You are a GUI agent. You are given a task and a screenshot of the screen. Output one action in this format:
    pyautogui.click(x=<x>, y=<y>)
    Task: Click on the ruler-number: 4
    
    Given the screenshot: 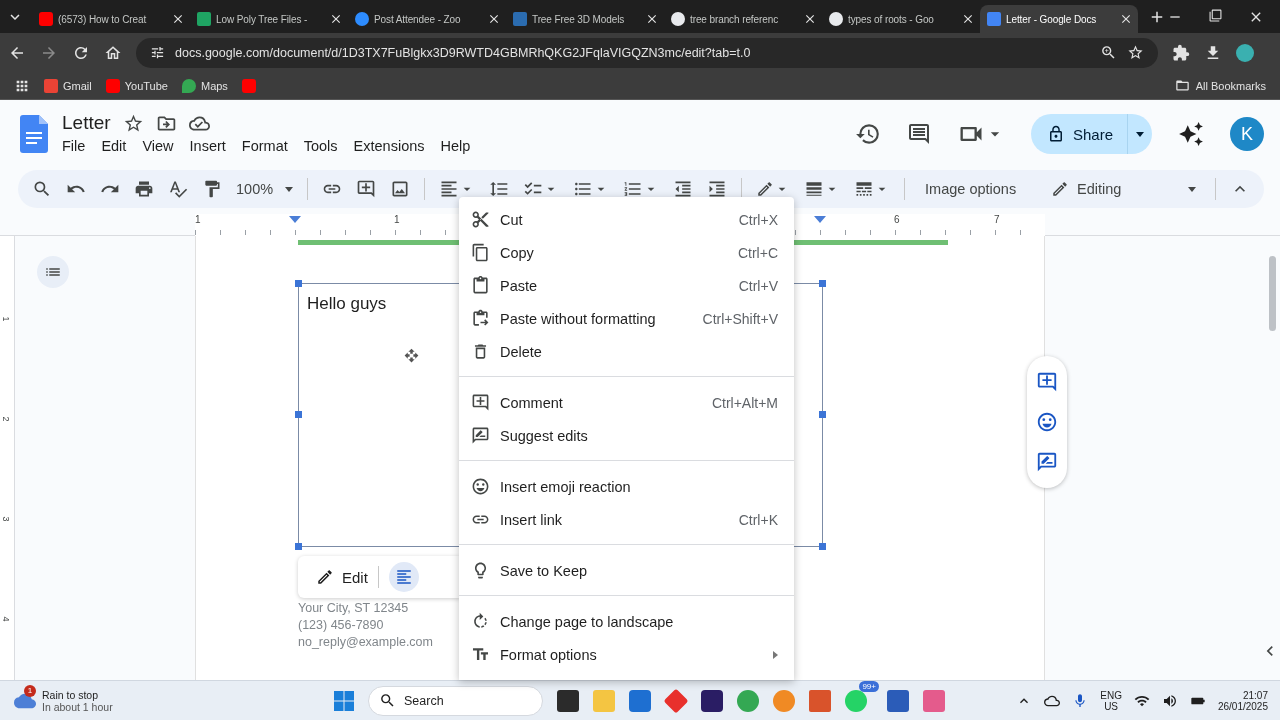 What is the action you would take?
    pyautogui.click(x=5, y=619)
    